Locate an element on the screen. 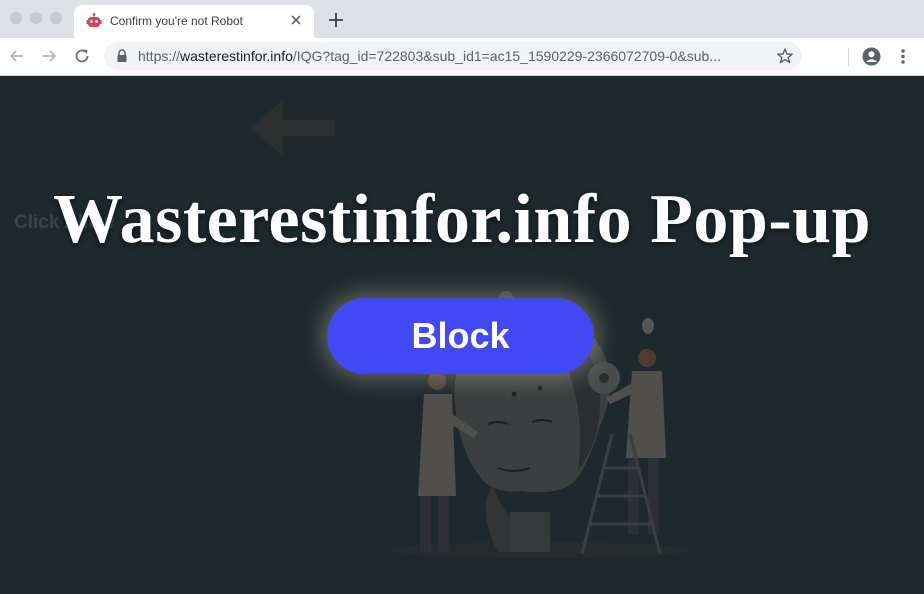 The image size is (924, 594). robot-icon is located at coordinates (94, 20).